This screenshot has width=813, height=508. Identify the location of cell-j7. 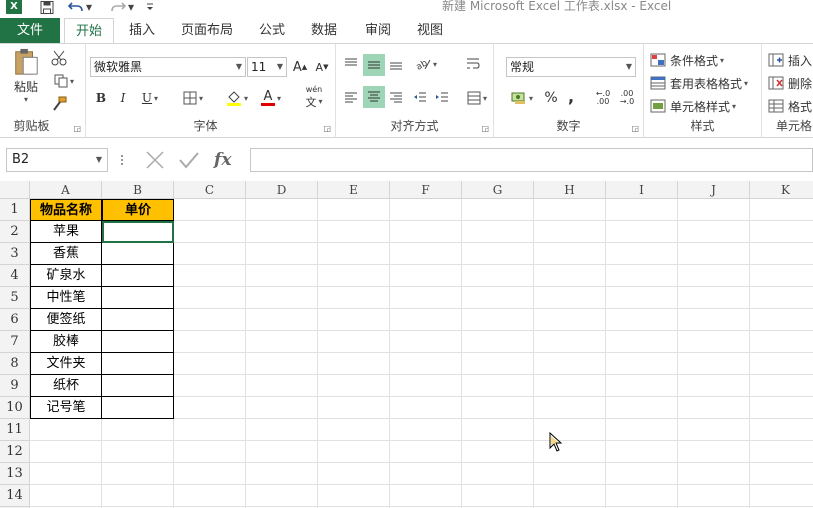
(714, 342).